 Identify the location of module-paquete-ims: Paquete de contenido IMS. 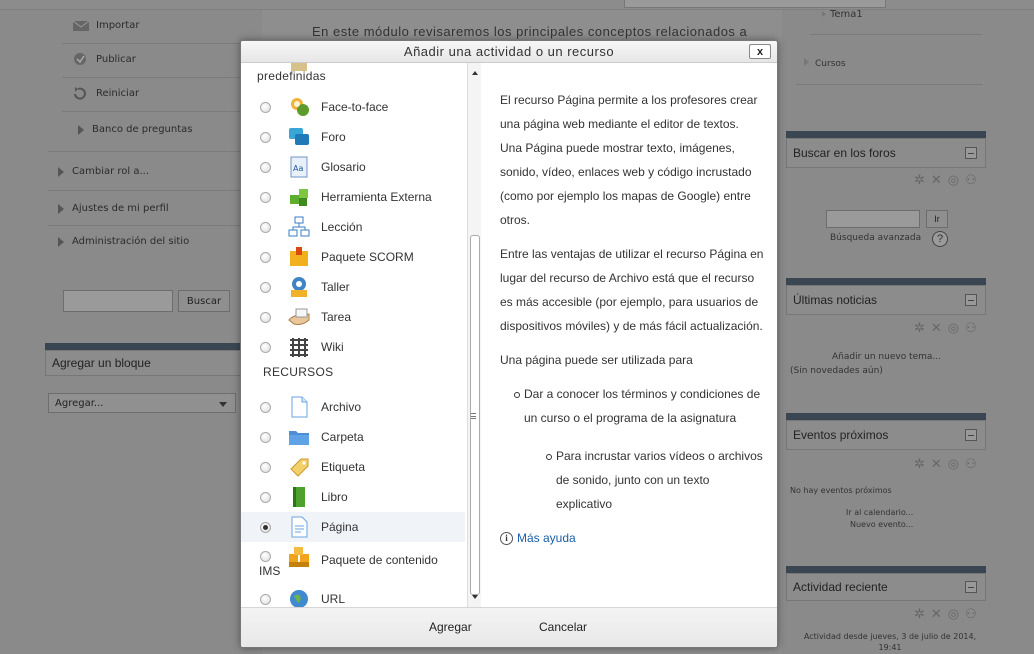
(353, 560).